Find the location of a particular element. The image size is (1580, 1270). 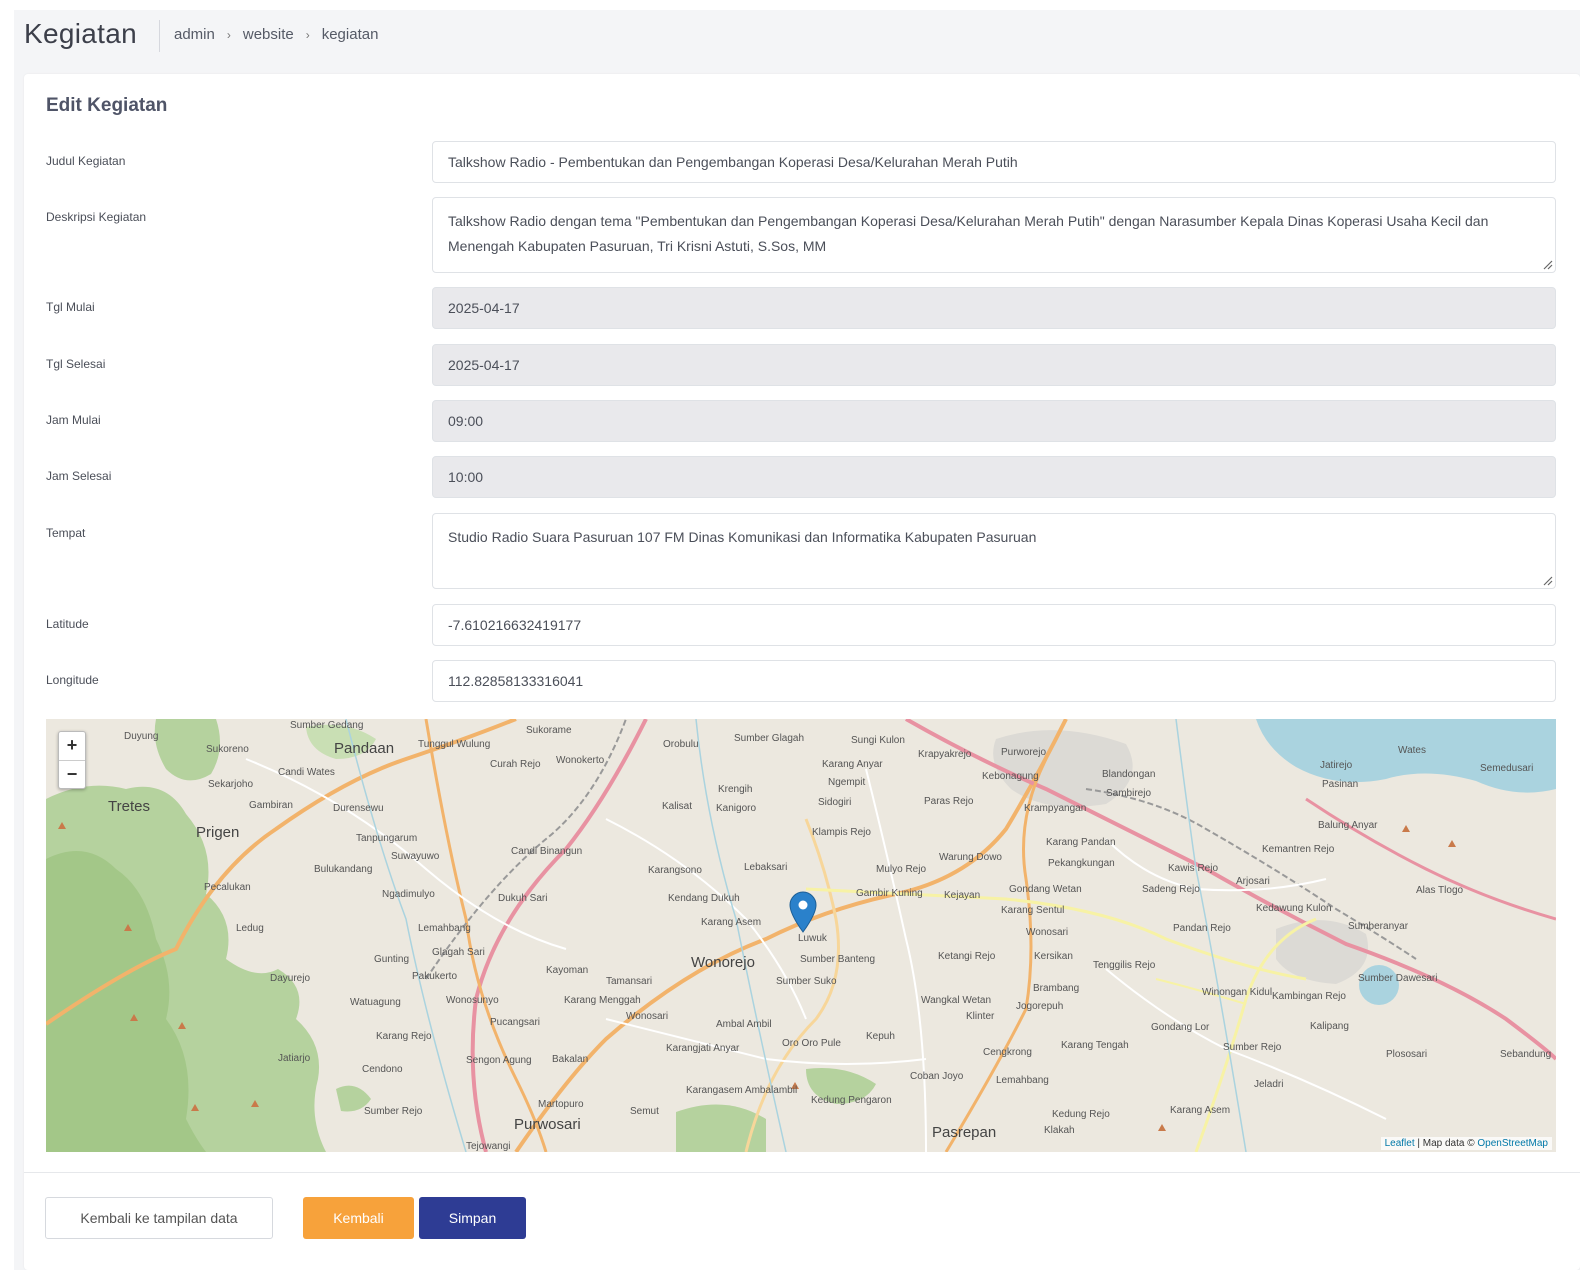

place-label: Semedusari is located at coordinates (1506, 768).